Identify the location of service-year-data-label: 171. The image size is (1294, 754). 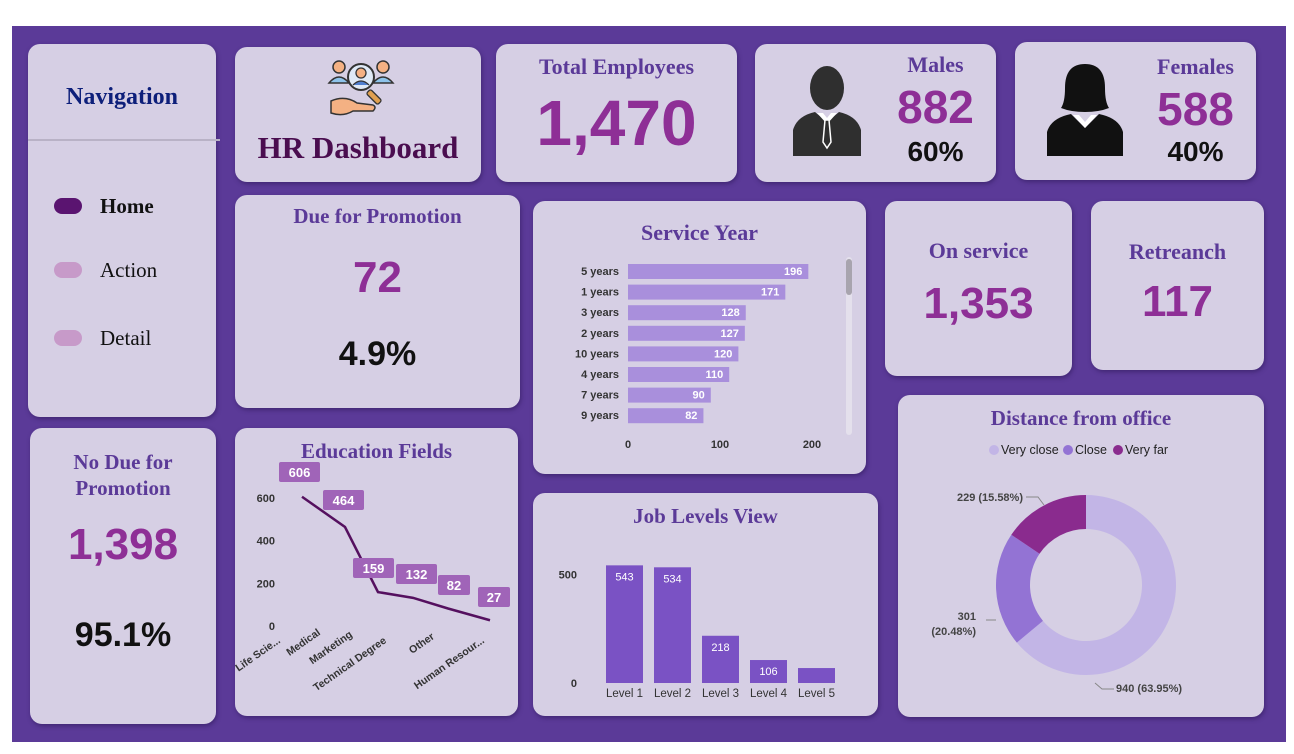
(770, 293).